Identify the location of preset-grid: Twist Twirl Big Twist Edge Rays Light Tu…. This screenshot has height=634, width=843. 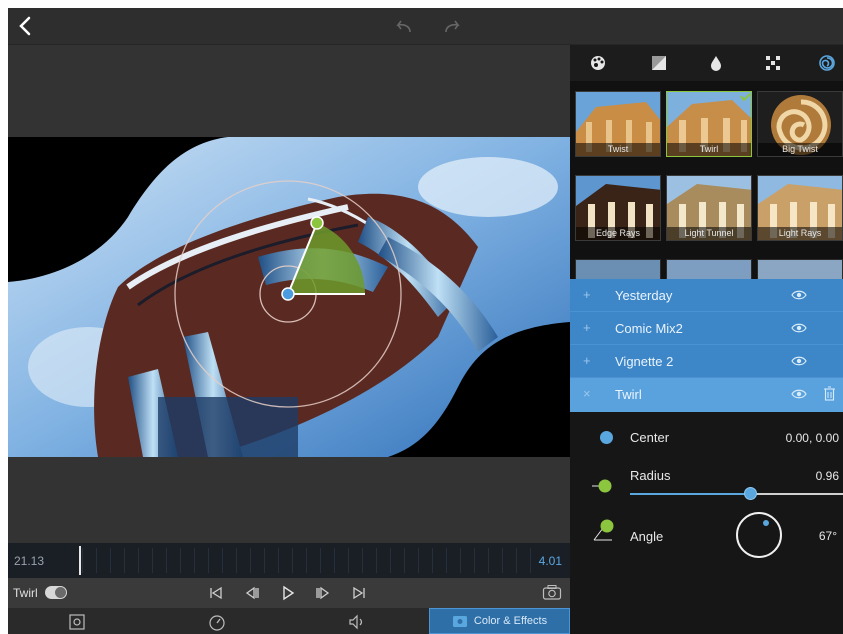
(706, 196).